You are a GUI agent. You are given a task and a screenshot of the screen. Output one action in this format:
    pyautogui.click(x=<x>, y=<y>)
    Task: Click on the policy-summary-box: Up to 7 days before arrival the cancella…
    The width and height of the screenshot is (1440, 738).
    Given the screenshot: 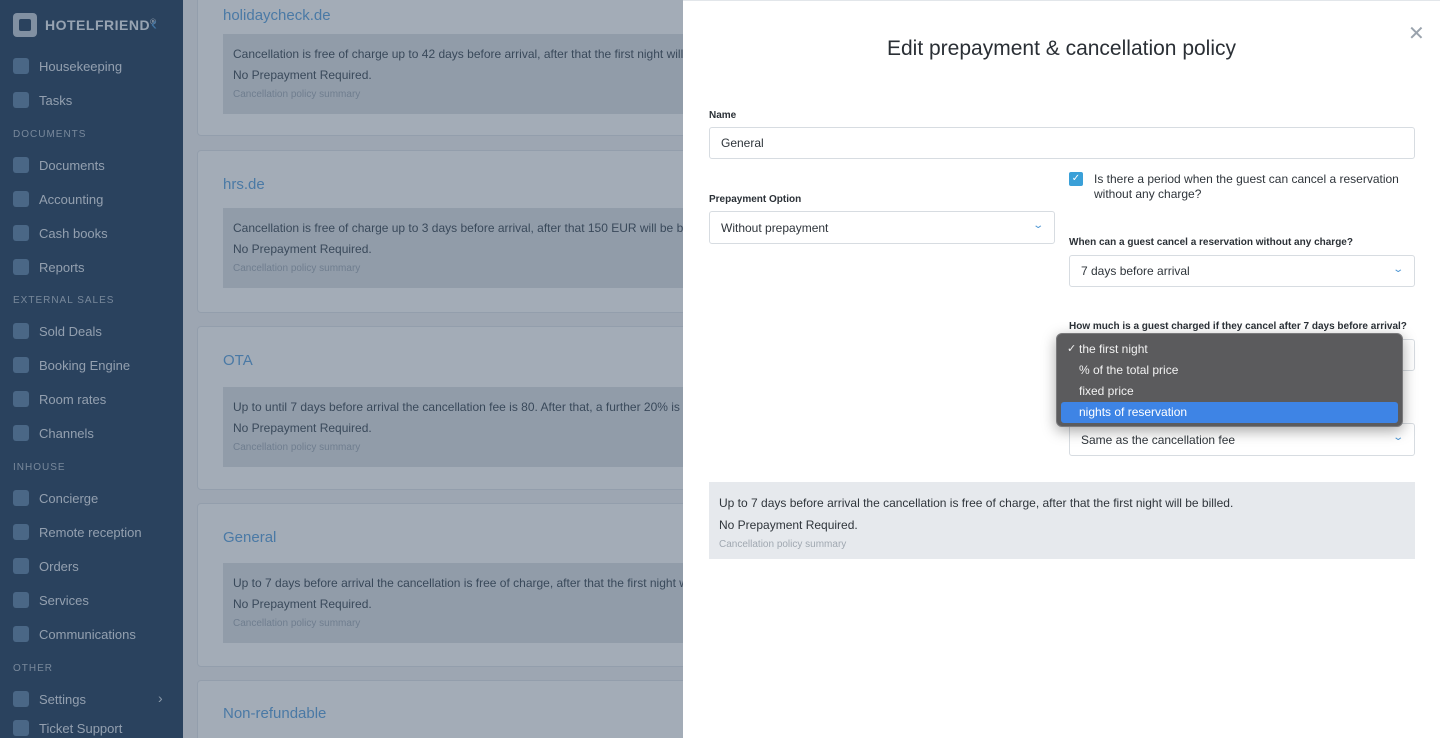 What is the action you would take?
    pyautogui.click(x=1062, y=520)
    